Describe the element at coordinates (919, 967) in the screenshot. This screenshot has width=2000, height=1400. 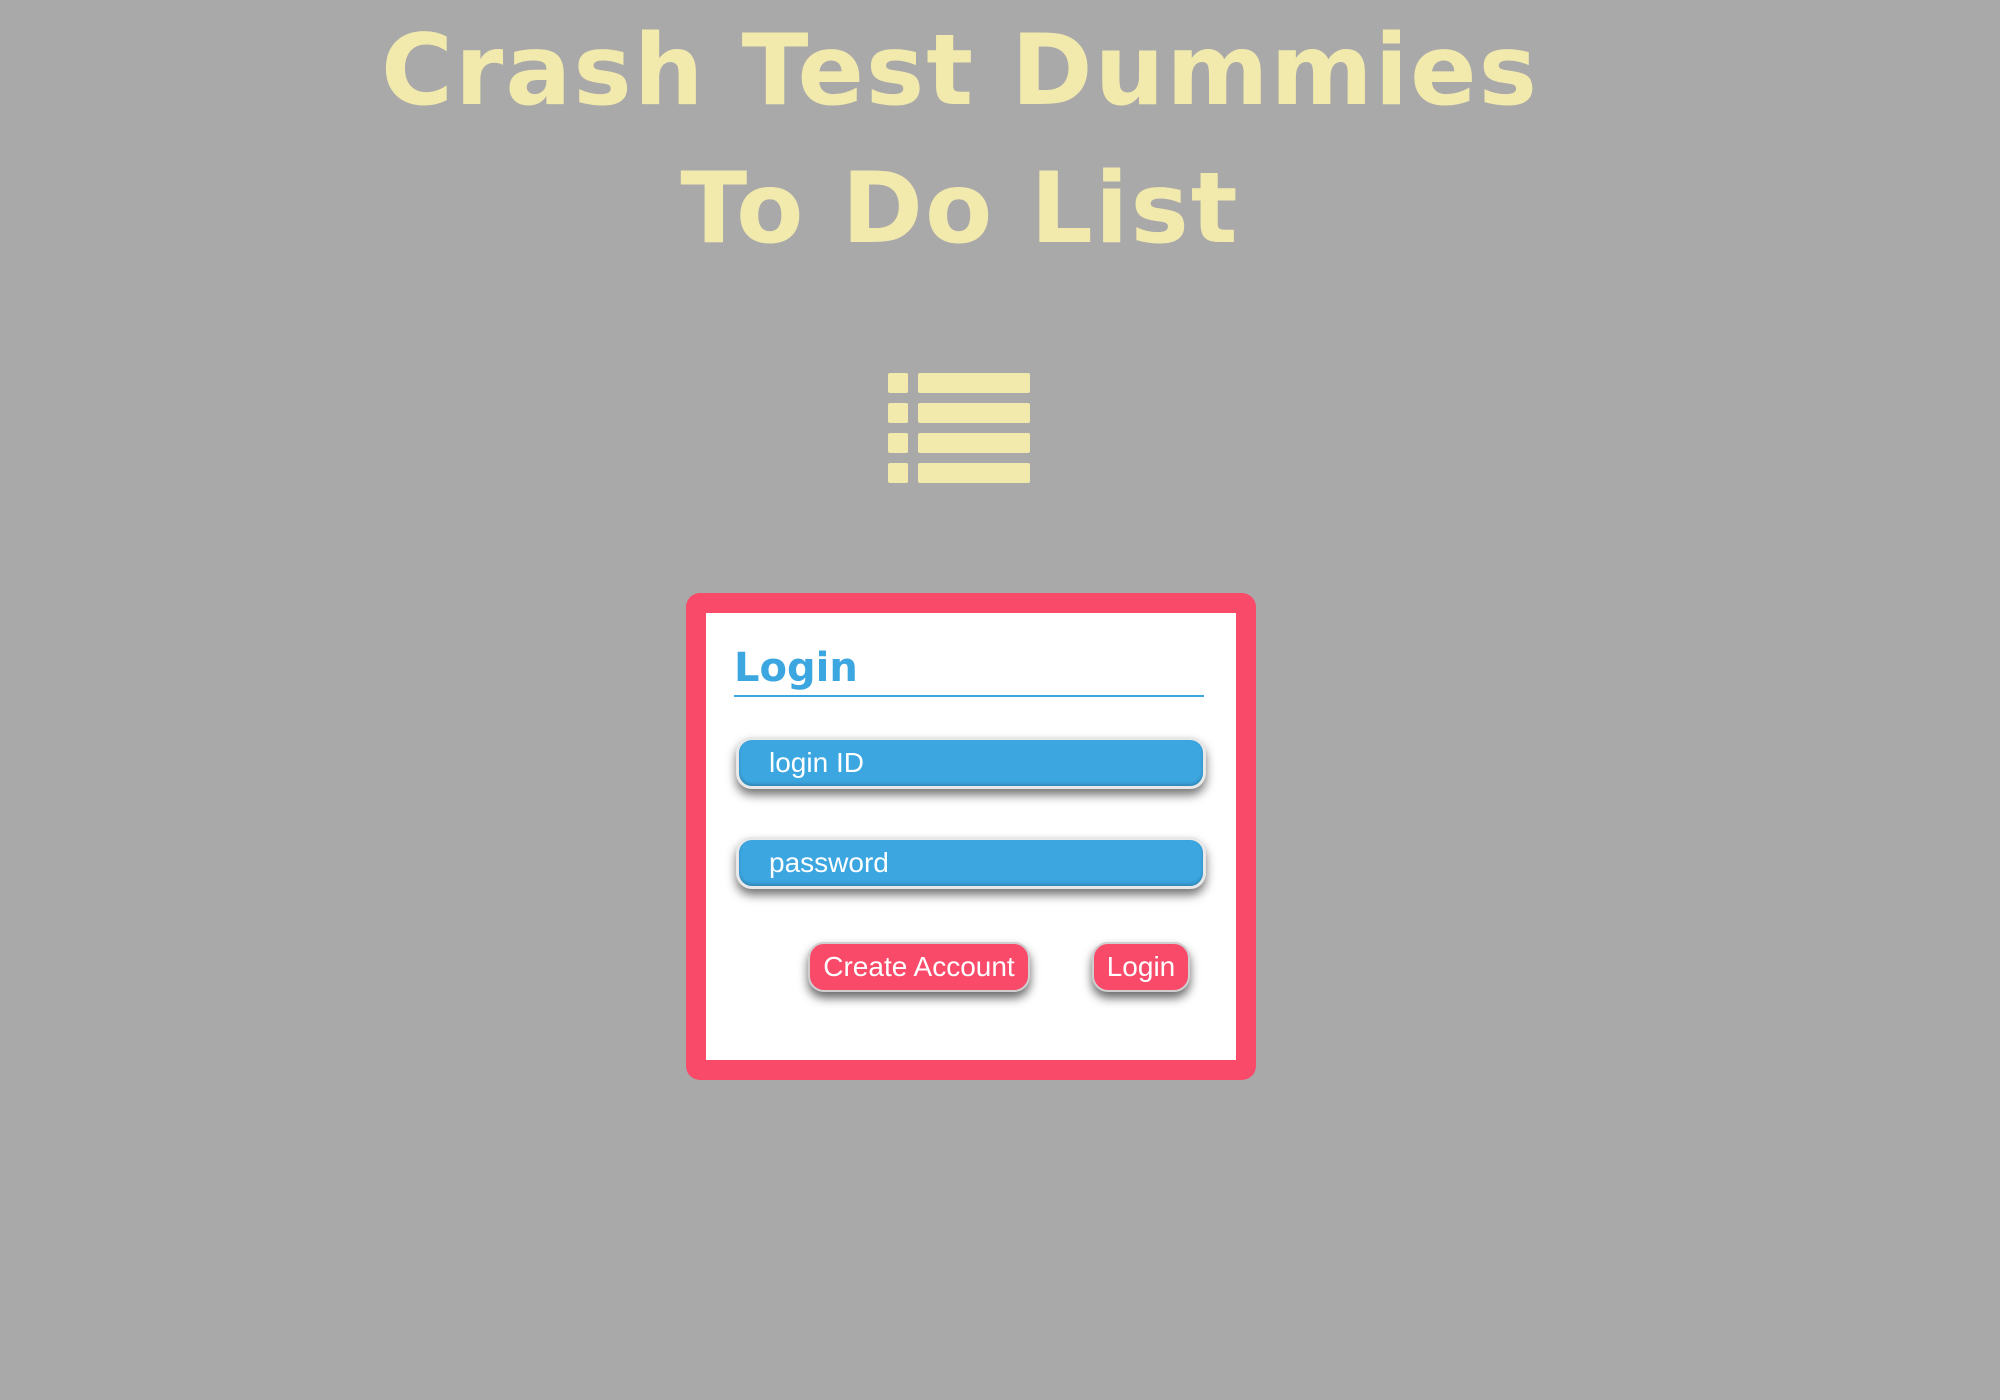
I see `create-account-button: Create Account` at that location.